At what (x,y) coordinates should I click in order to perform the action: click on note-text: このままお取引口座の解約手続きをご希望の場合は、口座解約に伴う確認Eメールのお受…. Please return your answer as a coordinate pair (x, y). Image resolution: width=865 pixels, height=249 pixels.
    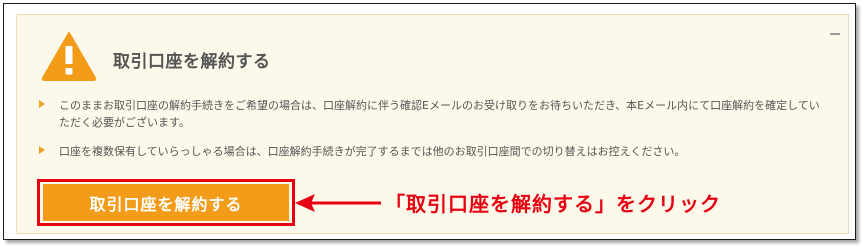
    Looking at the image, I should click on (439, 114).